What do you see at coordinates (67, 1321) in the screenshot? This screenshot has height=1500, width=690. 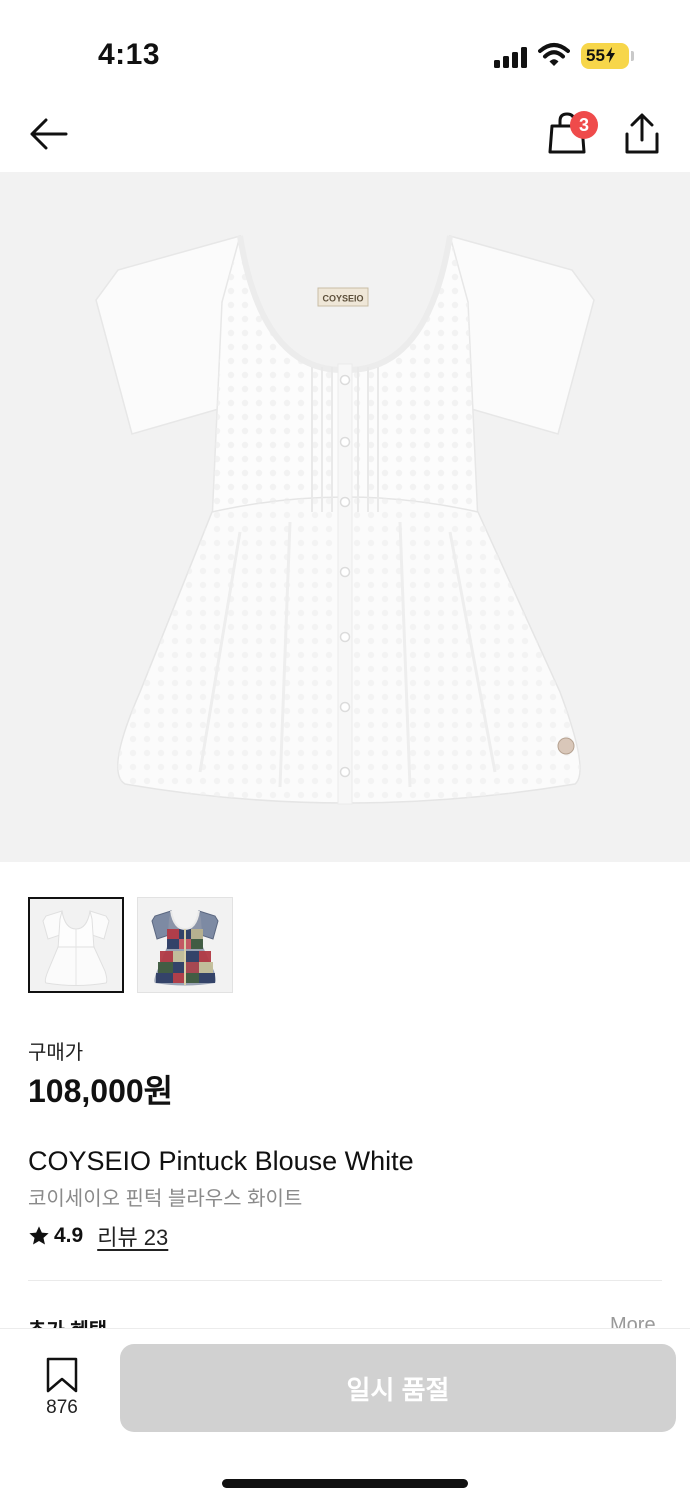 I see `benefits-section-title: 추가 혜택` at bounding box center [67, 1321].